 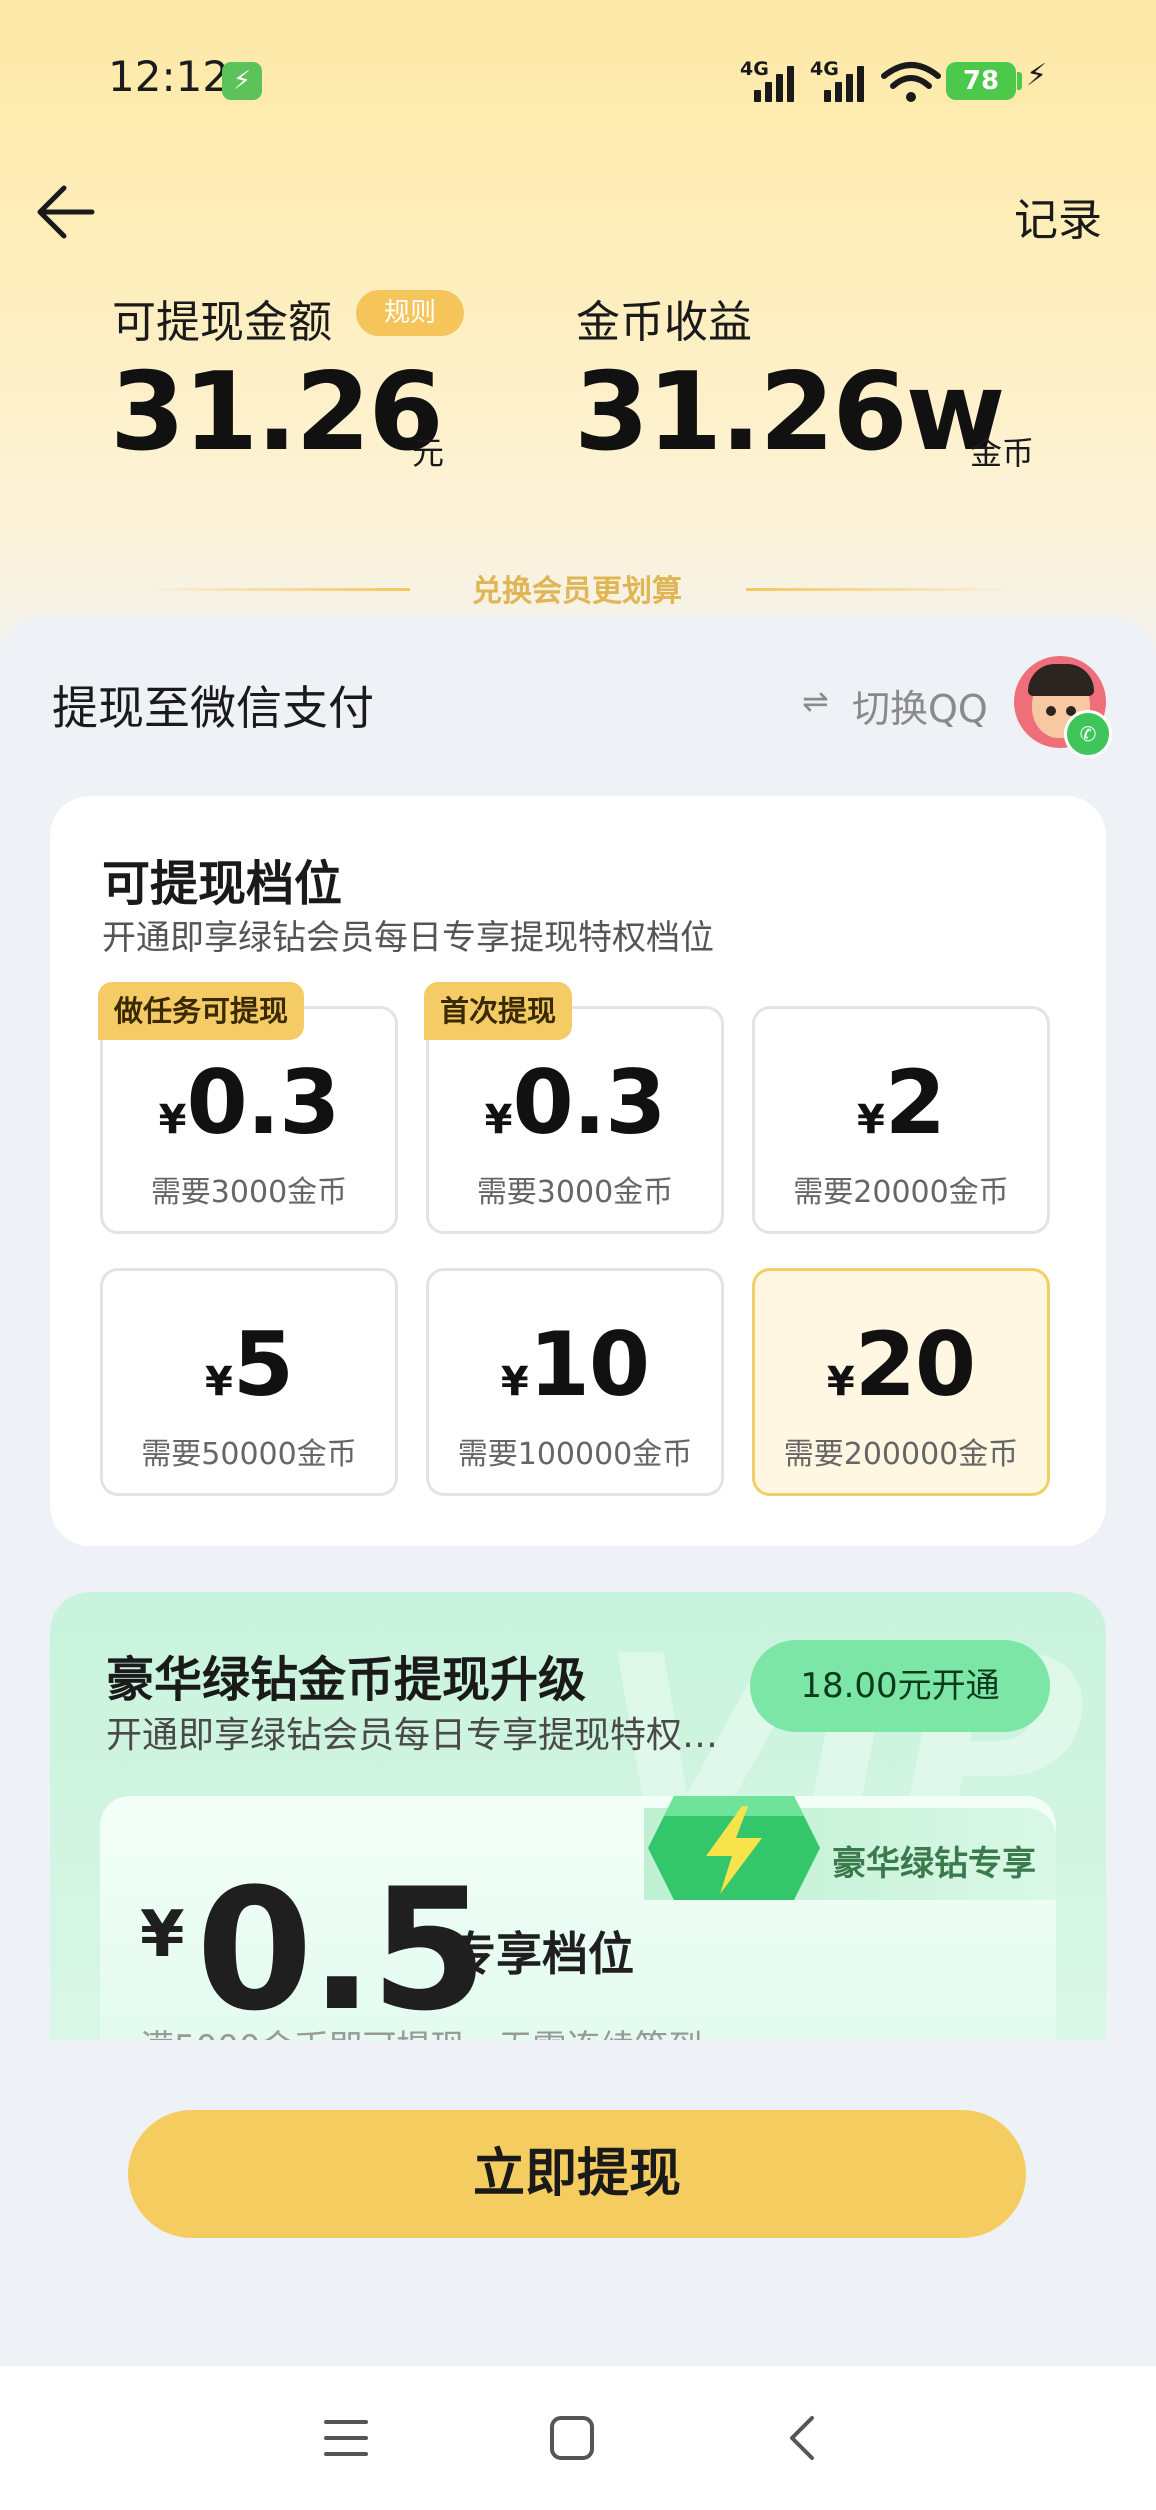 What do you see at coordinates (804, 2438) in the screenshot?
I see `back-nav-icon` at bounding box center [804, 2438].